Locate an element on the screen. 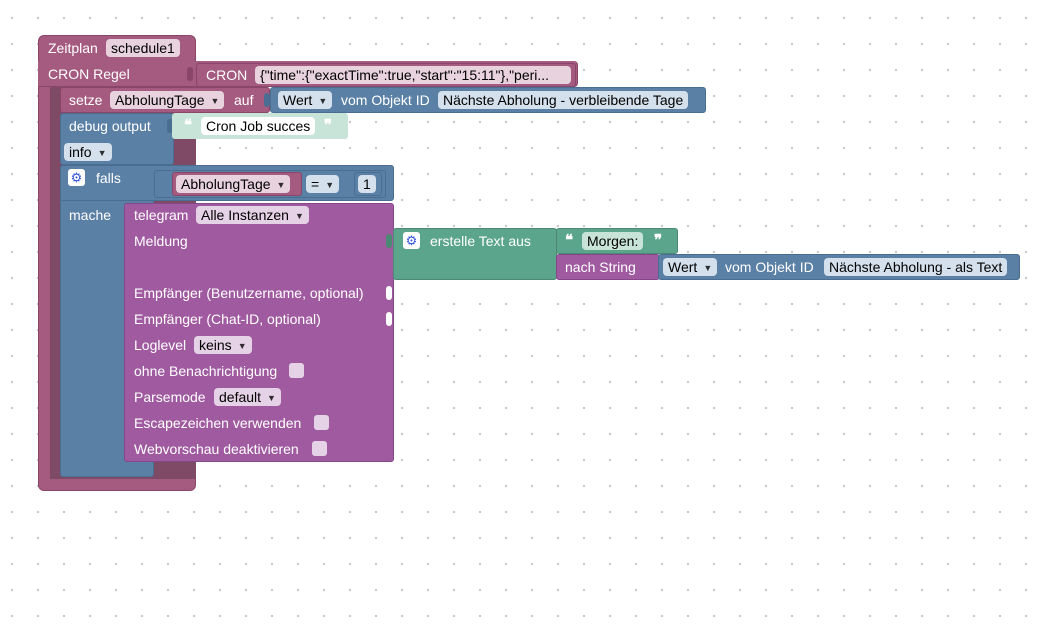 The image size is (1040, 630). object-id-field: Nächste Abholung - verbleibende Tage is located at coordinates (563, 100).